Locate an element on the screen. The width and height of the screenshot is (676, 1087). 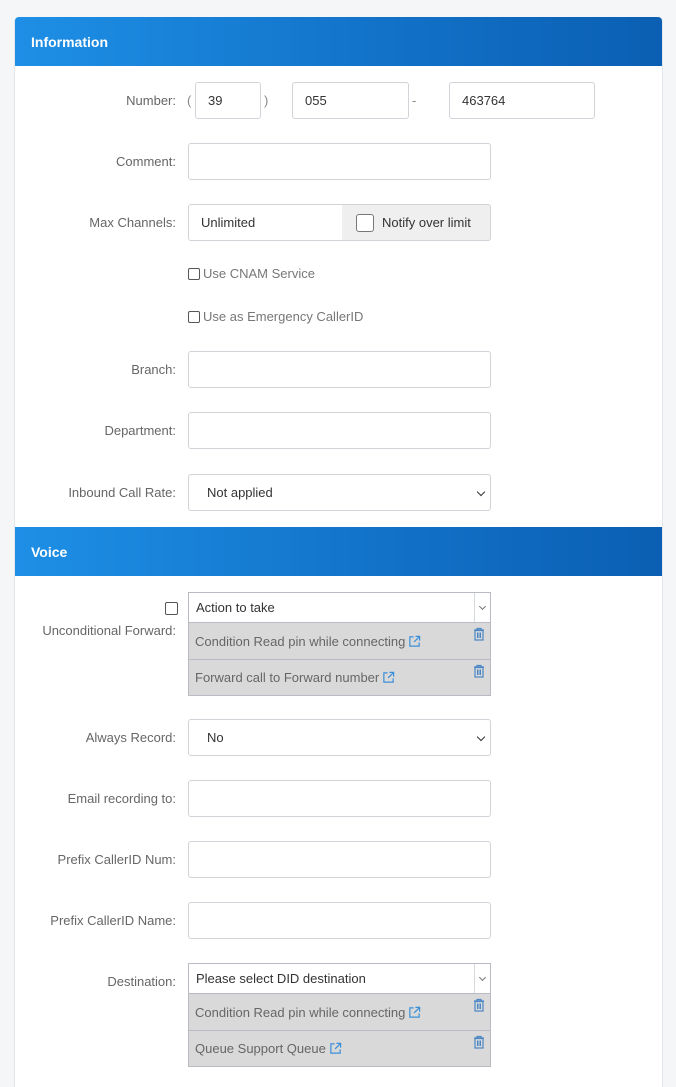
branch-label: Branch: is located at coordinates (153, 369).